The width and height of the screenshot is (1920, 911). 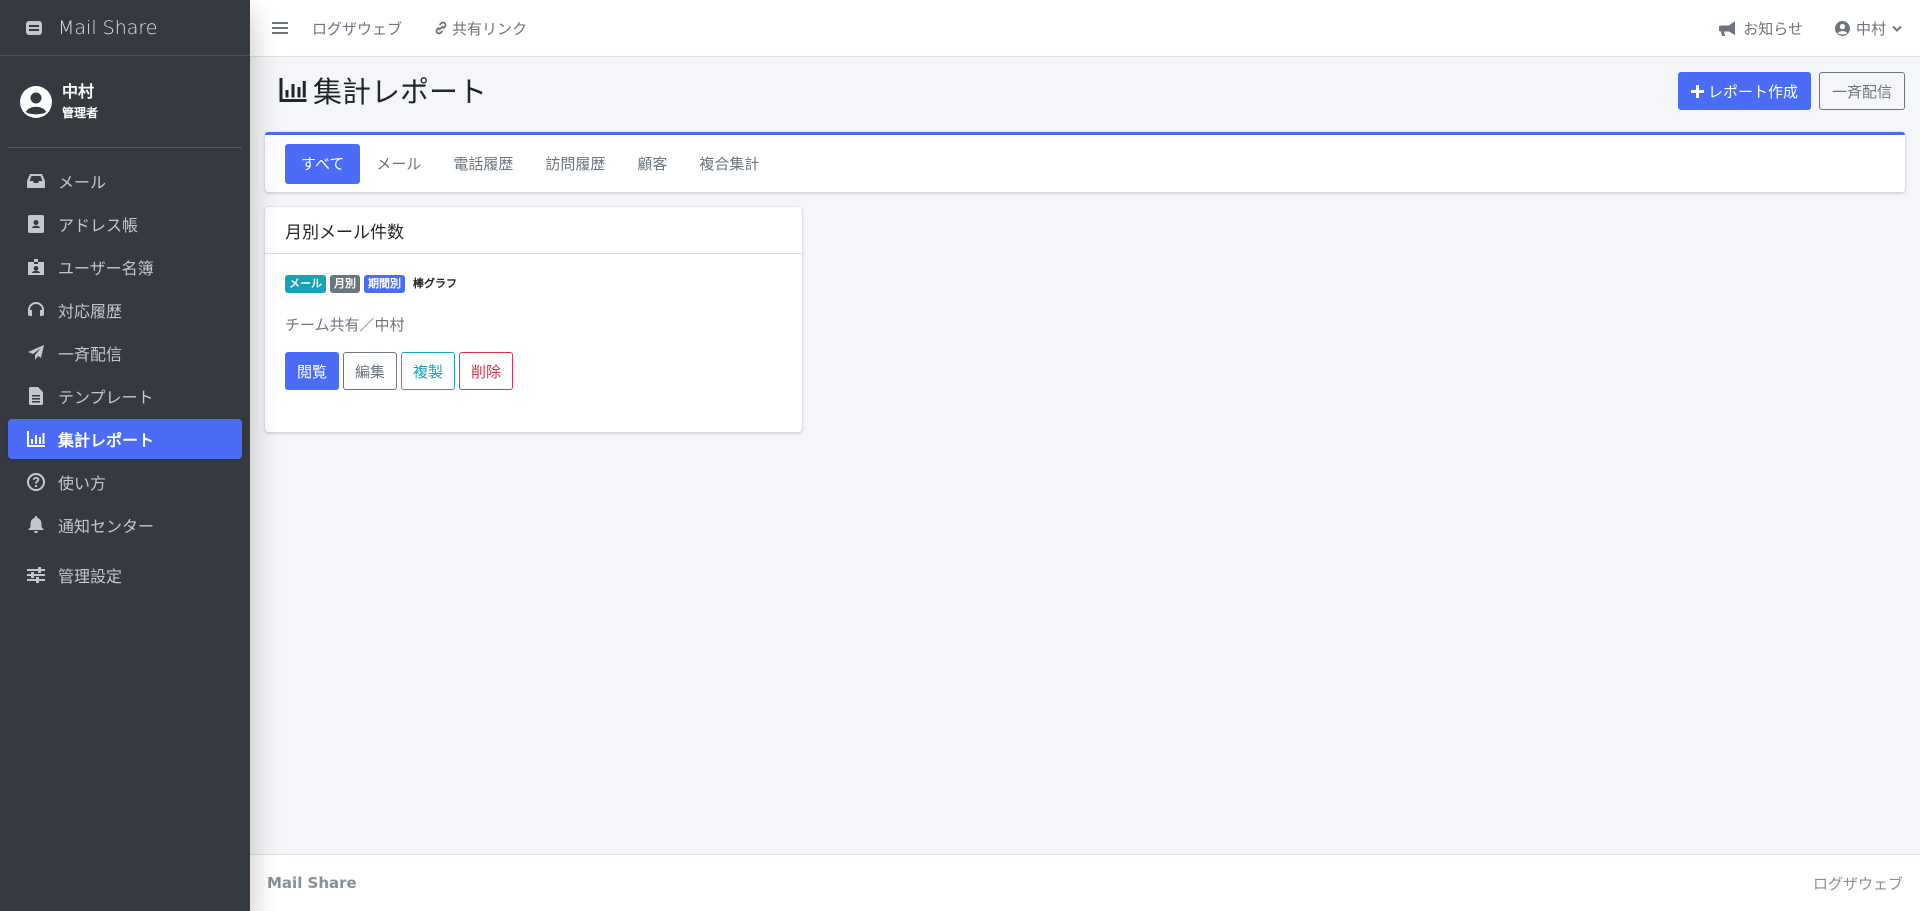 I want to click on sidebar-item-label: 集計レポート, so click(x=106, y=440).